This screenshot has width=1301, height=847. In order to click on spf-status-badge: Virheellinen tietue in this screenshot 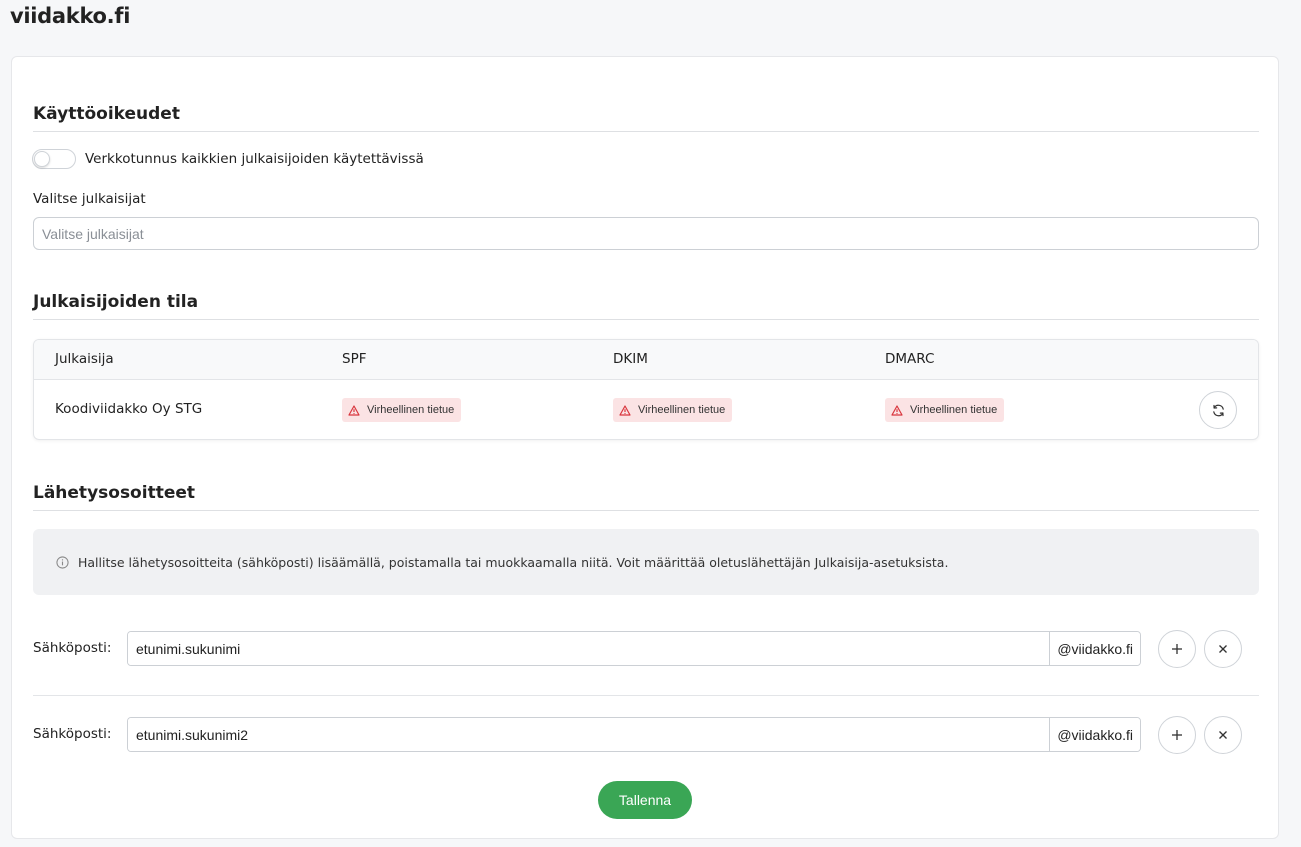, I will do `click(402, 410)`.